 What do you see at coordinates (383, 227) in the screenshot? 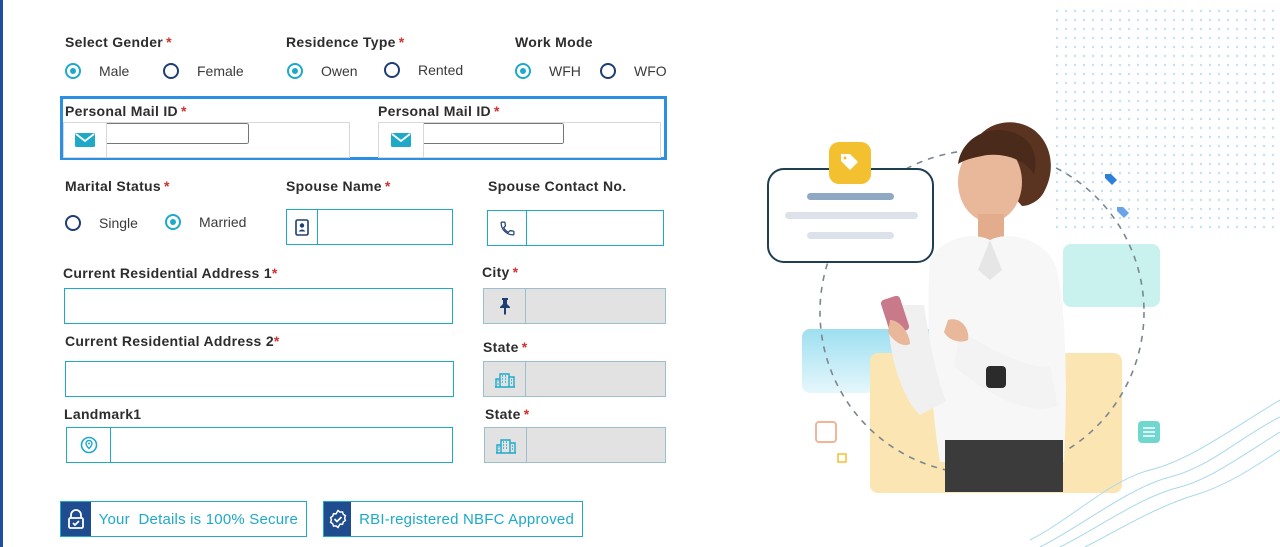
I see `spouse-name-input` at bounding box center [383, 227].